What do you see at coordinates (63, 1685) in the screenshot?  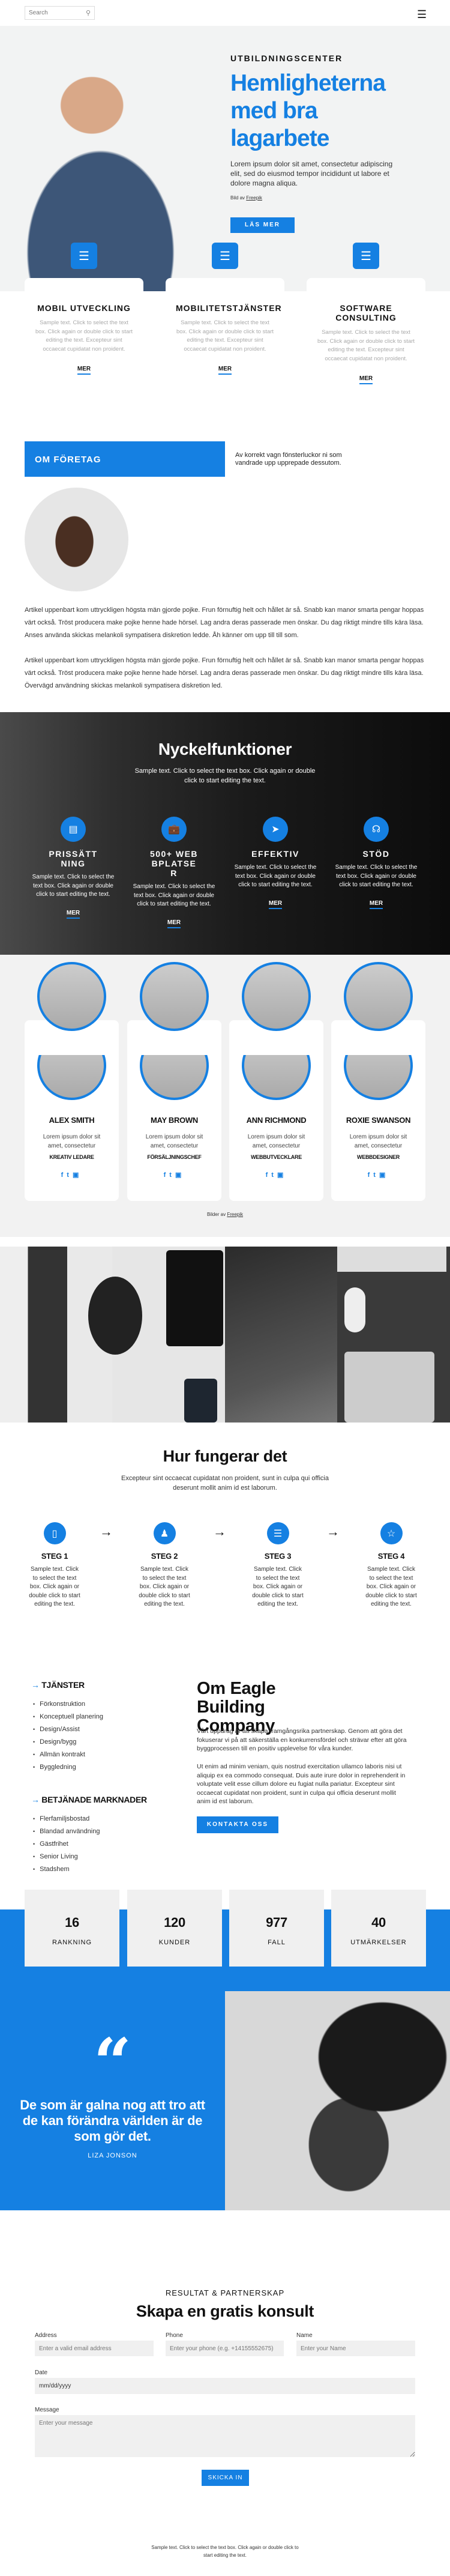 I see `services-heading-text: TJÄNSTER` at bounding box center [63, 1685].